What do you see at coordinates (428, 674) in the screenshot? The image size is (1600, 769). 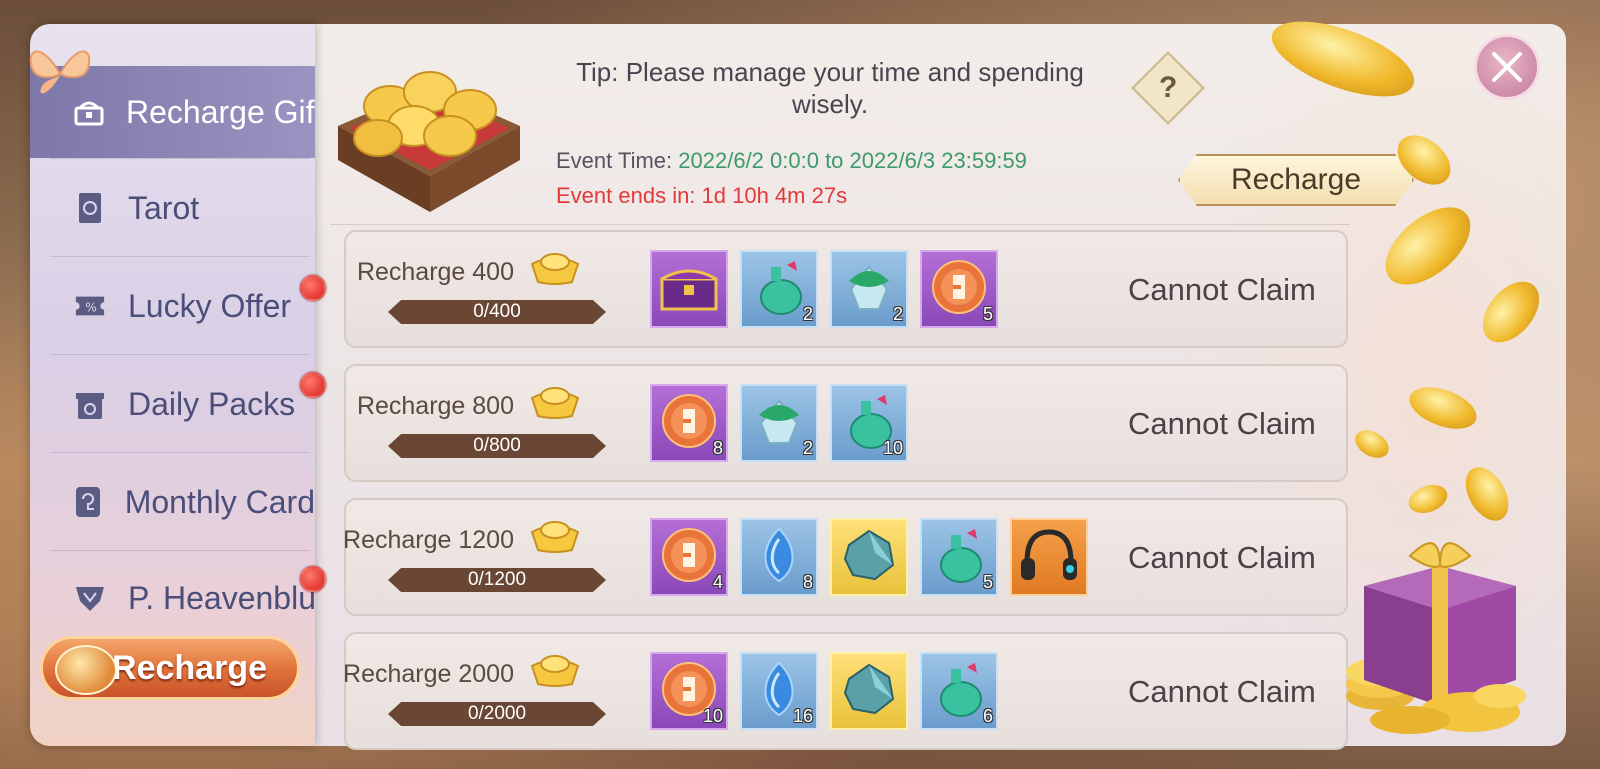 I see `reward-tier-title: Recharge 2000` at bounding box center [428, 674].